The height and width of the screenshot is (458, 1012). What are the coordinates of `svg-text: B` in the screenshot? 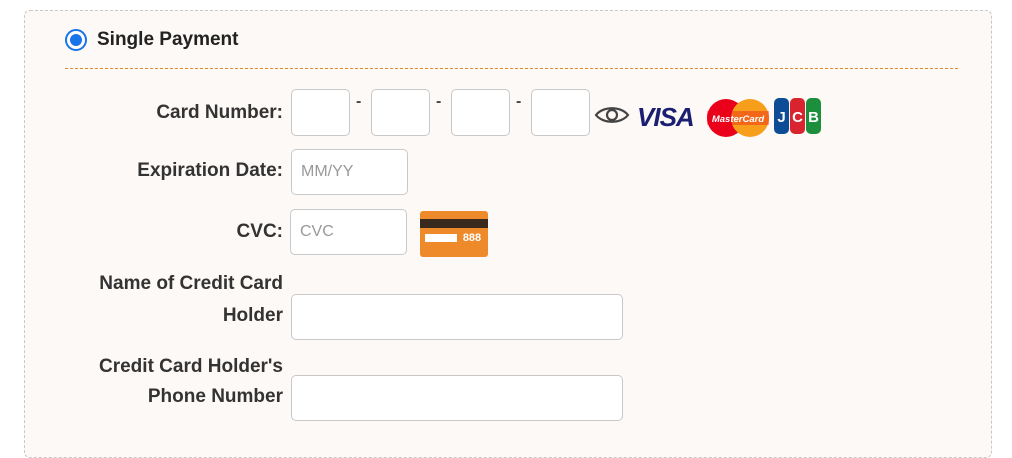 It's located at (813, 117).